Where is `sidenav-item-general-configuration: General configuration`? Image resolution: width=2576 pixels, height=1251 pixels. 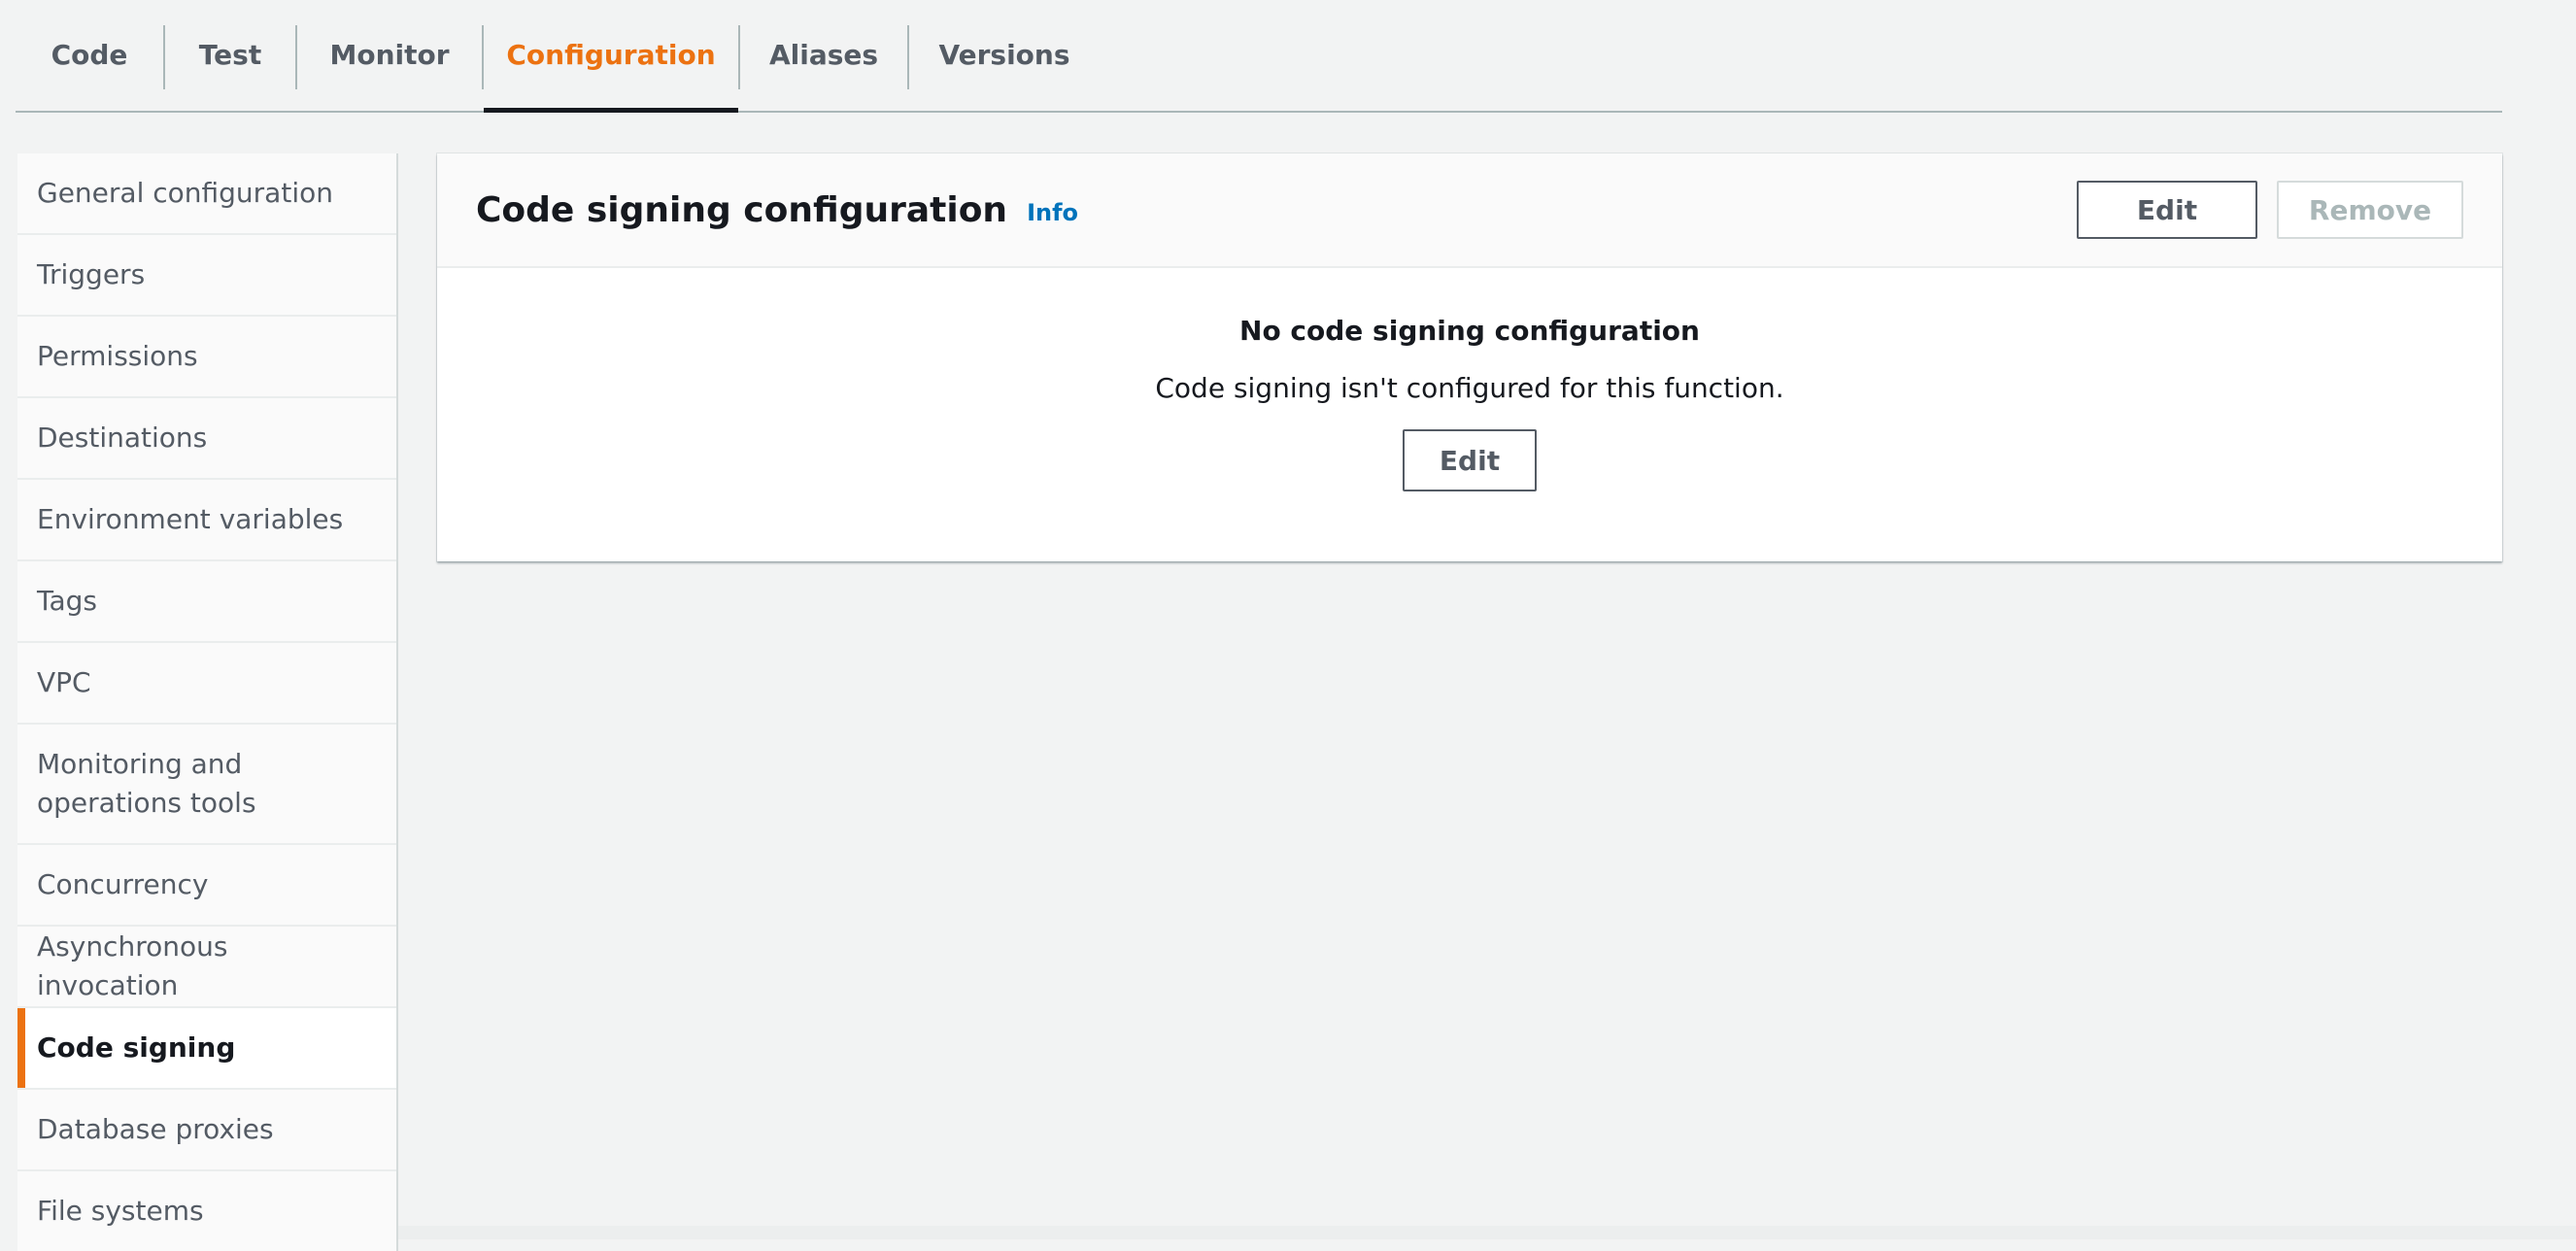 sidenav-item-general-configuration: General configuration is located at coordinates (206, 194).